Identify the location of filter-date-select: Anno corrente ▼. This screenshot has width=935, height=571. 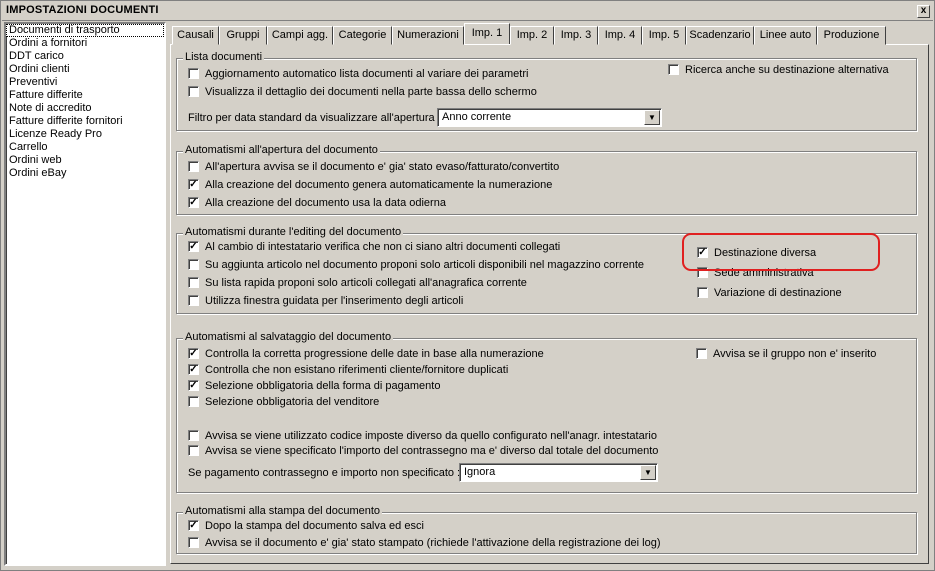
(549, 117).